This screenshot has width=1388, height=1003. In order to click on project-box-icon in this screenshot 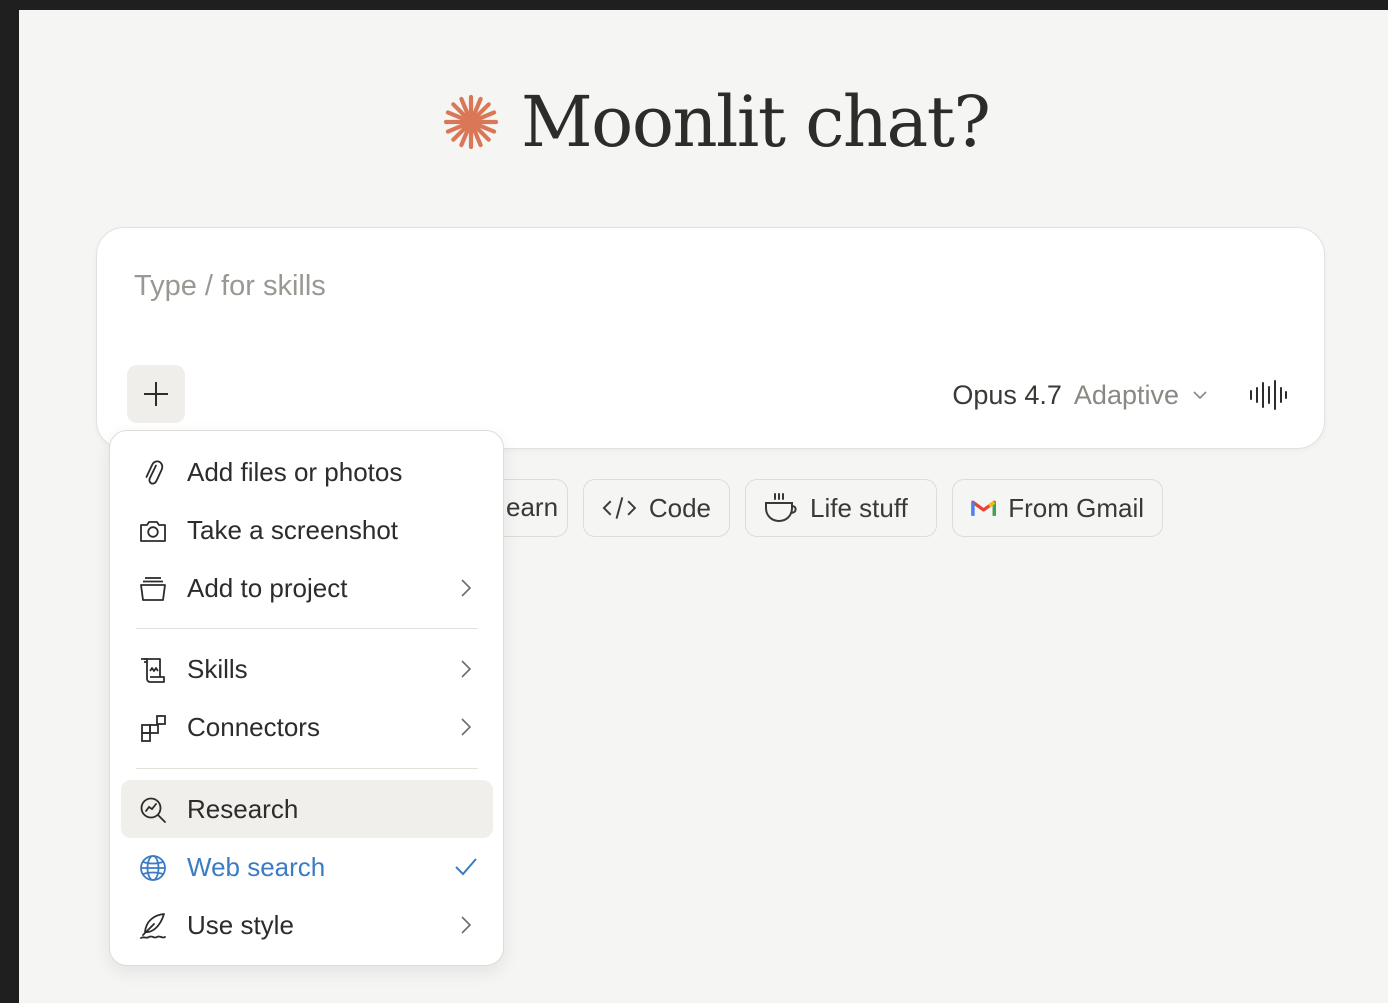, I will do `click(153, 589)`.